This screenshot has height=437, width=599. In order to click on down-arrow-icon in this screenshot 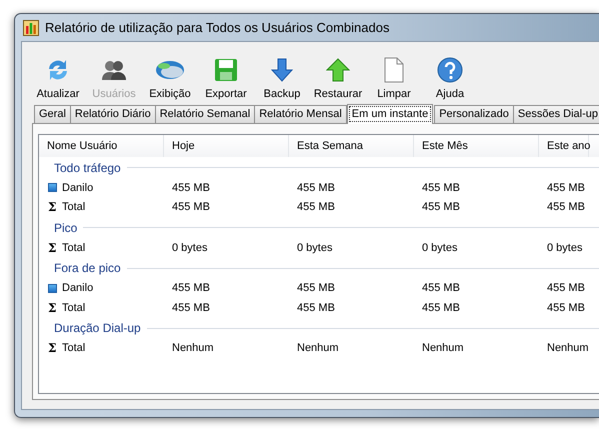, I will do `click(282, 70)`.